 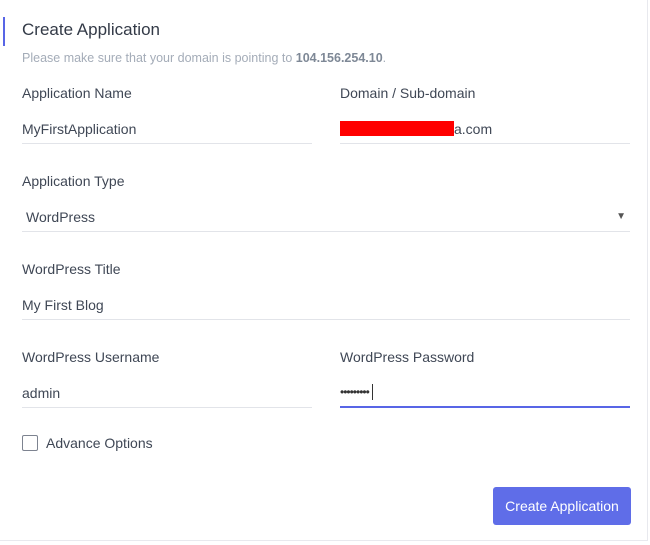 I want to click on application-type-label: Application Type, so click(x=73, y=181).